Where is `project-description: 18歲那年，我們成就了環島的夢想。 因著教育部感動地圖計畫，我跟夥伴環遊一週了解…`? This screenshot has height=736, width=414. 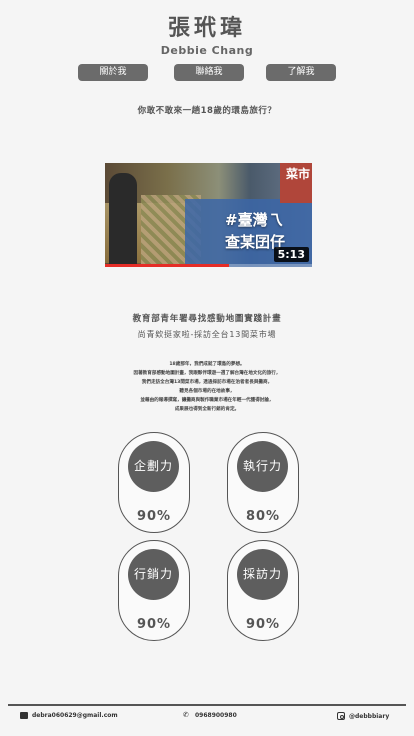 project-description: 18歲那年，我們成就了環島的夢想。 因著教育部感動地圖計畫，我跟夥伴環遊一週了解… is located at coordinates (207, 387).